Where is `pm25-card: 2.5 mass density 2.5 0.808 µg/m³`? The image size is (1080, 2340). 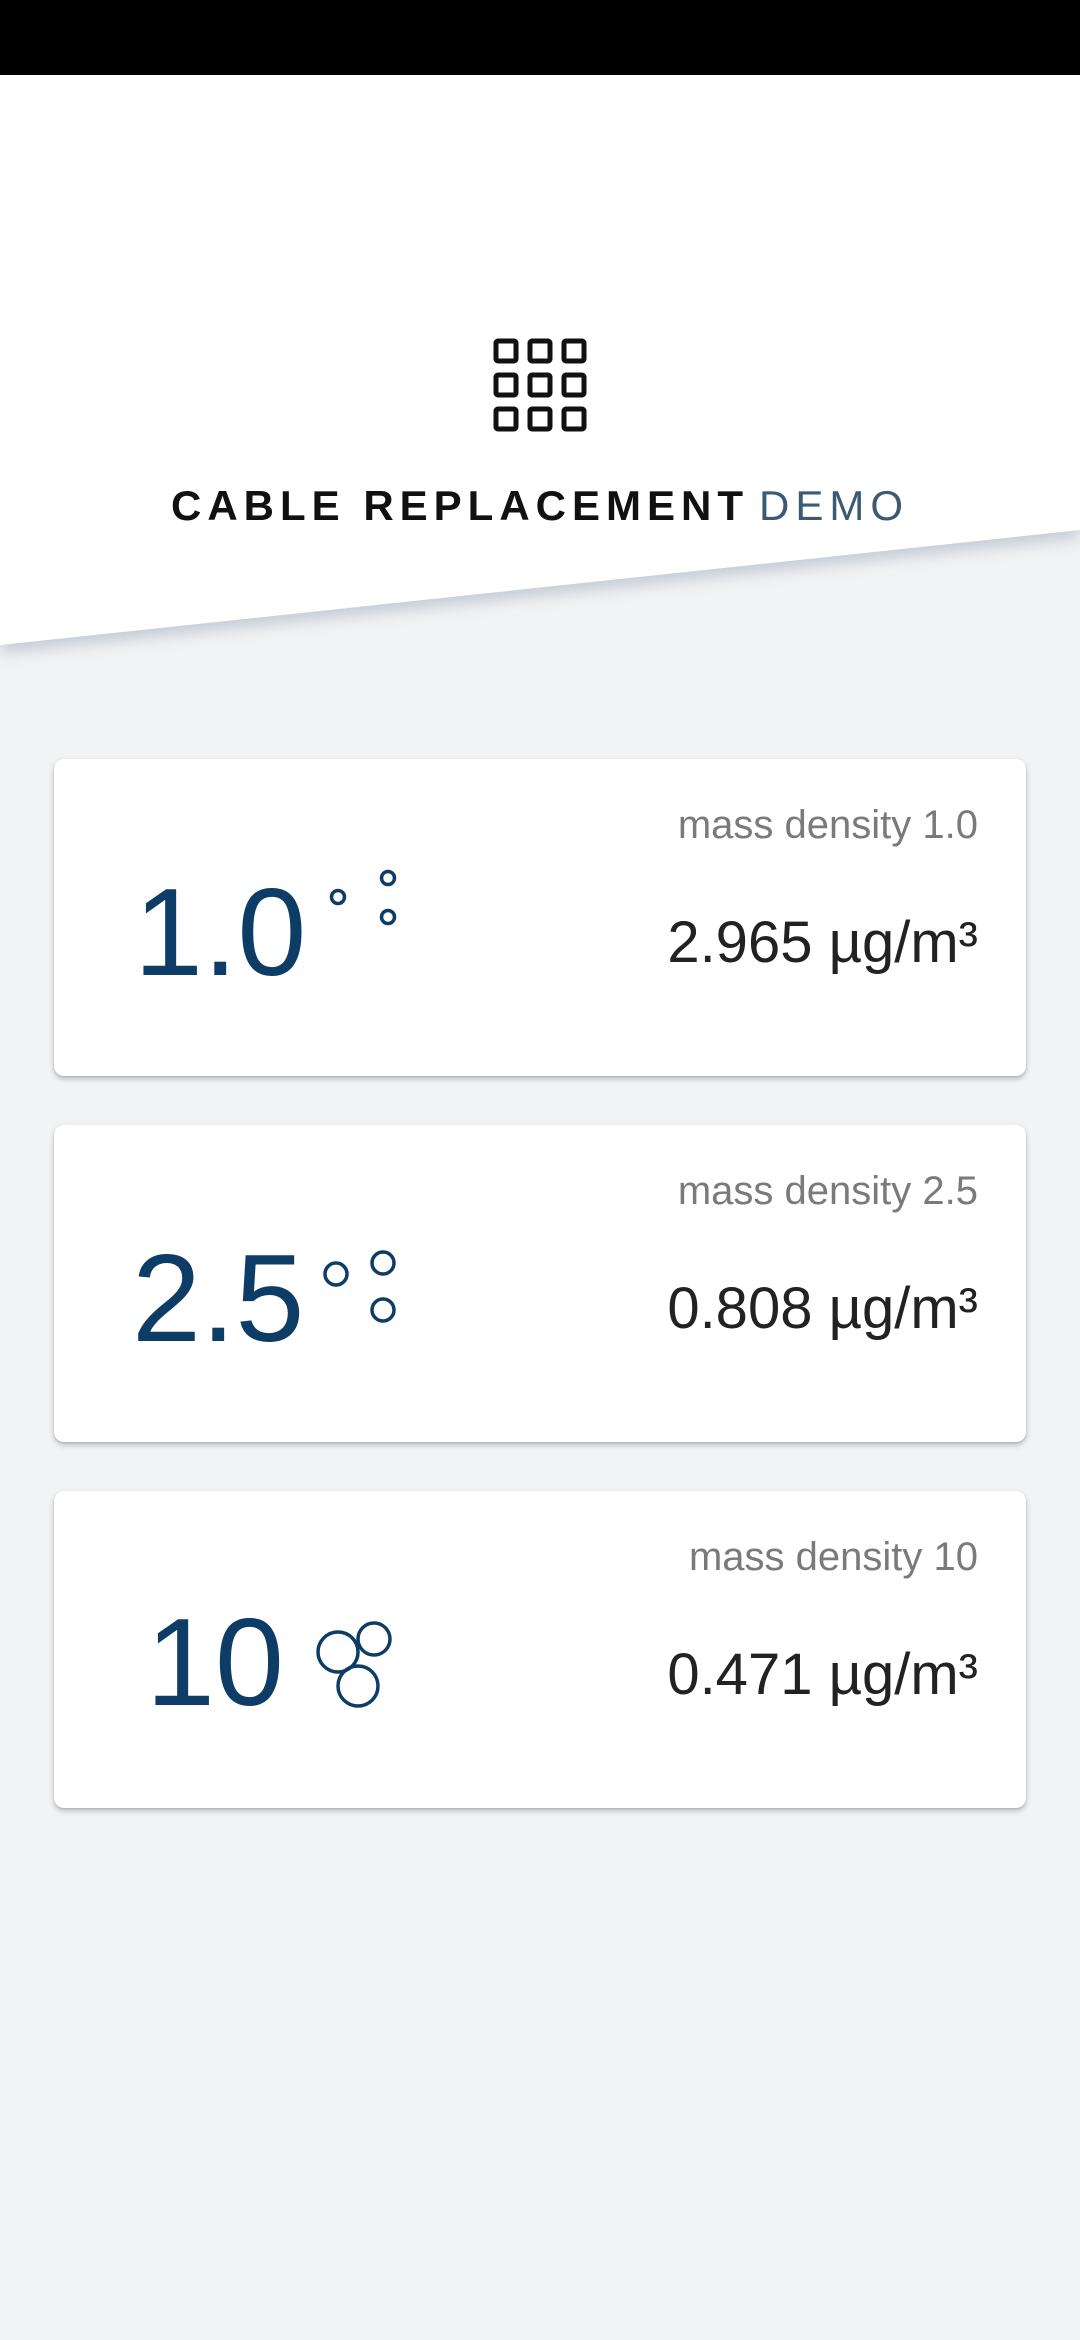 pm25-card: 2.5 mass density 2.5 0.808 µg/m³ is located at coordinates (540, 1283).